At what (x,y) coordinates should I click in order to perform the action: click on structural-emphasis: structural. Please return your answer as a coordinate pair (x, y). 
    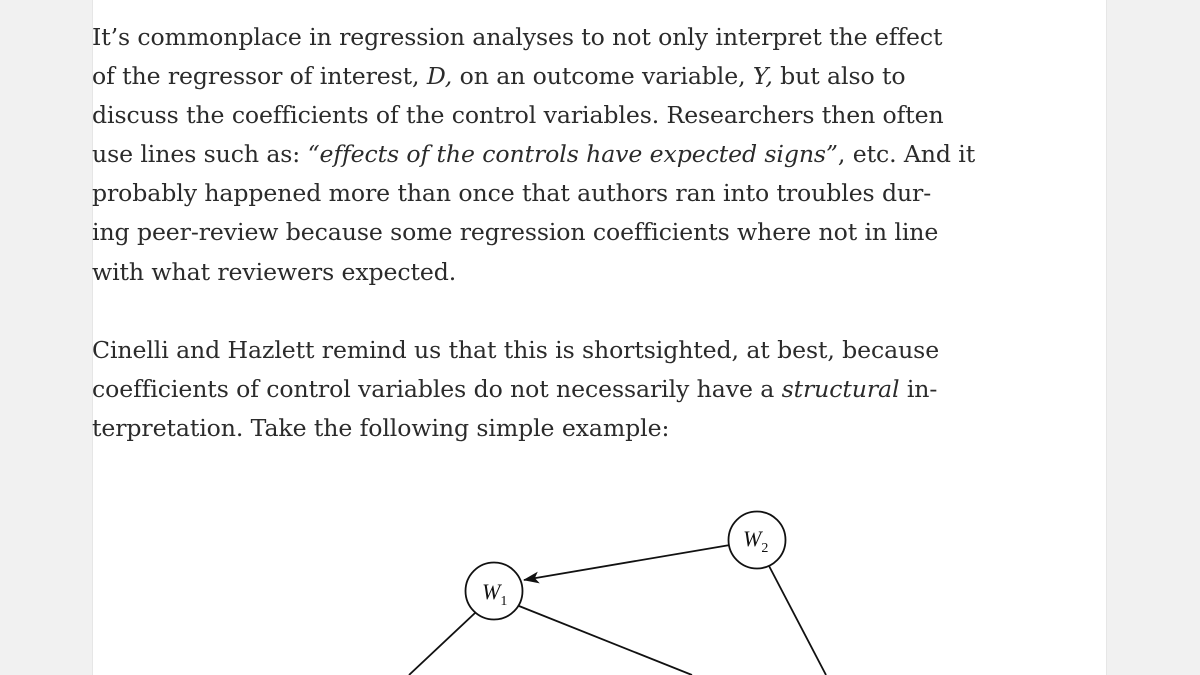
    Looking at the image, I should click on (840, 388).